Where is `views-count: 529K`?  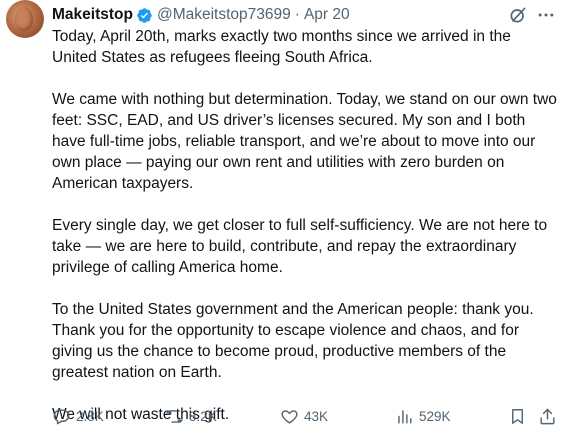 views-count: 529K is located at coordinates (435, 416).